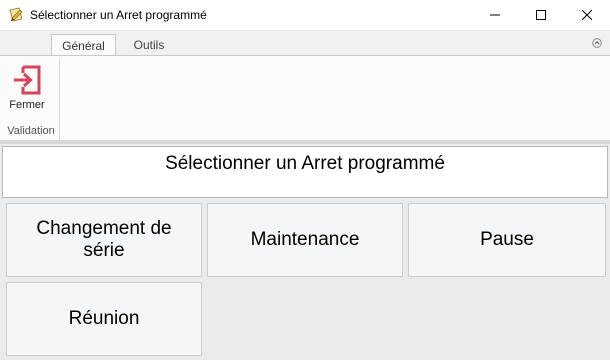  I want to click on option-label: Maintenance, so click(305, 239).